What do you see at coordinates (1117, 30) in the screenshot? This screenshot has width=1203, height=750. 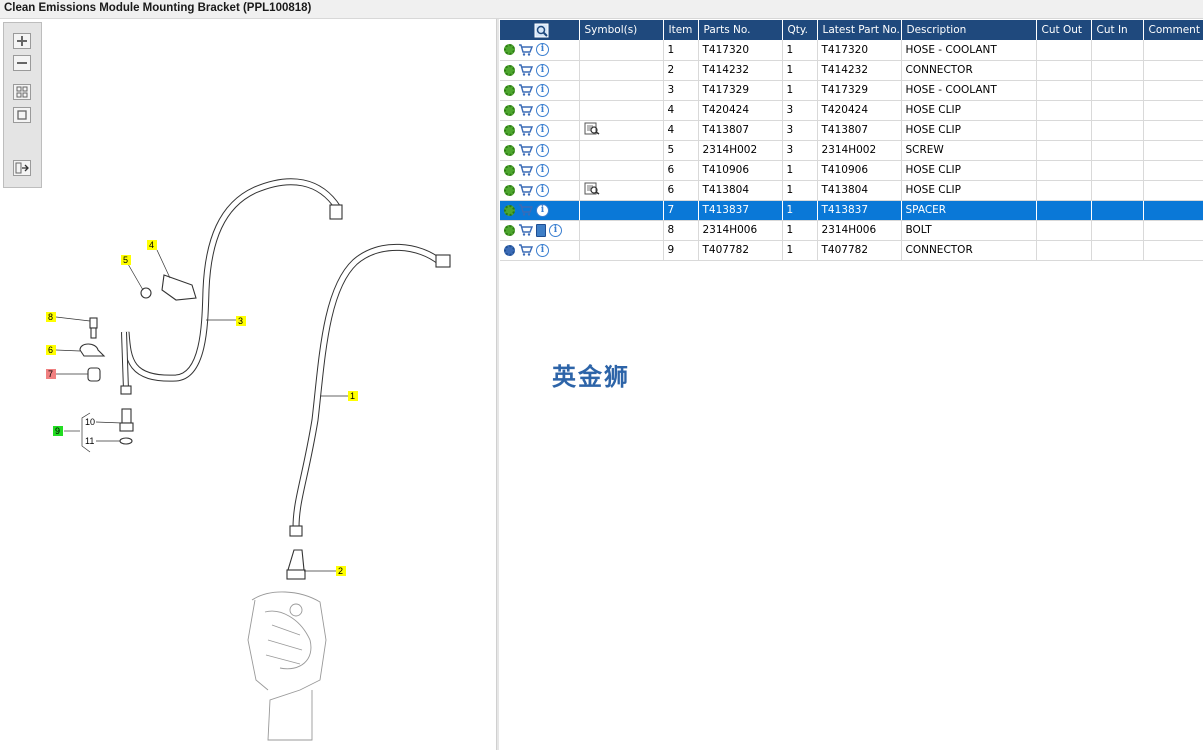 I see `column-header-cut-in: Cut In` at bounding box center [1117, 30].